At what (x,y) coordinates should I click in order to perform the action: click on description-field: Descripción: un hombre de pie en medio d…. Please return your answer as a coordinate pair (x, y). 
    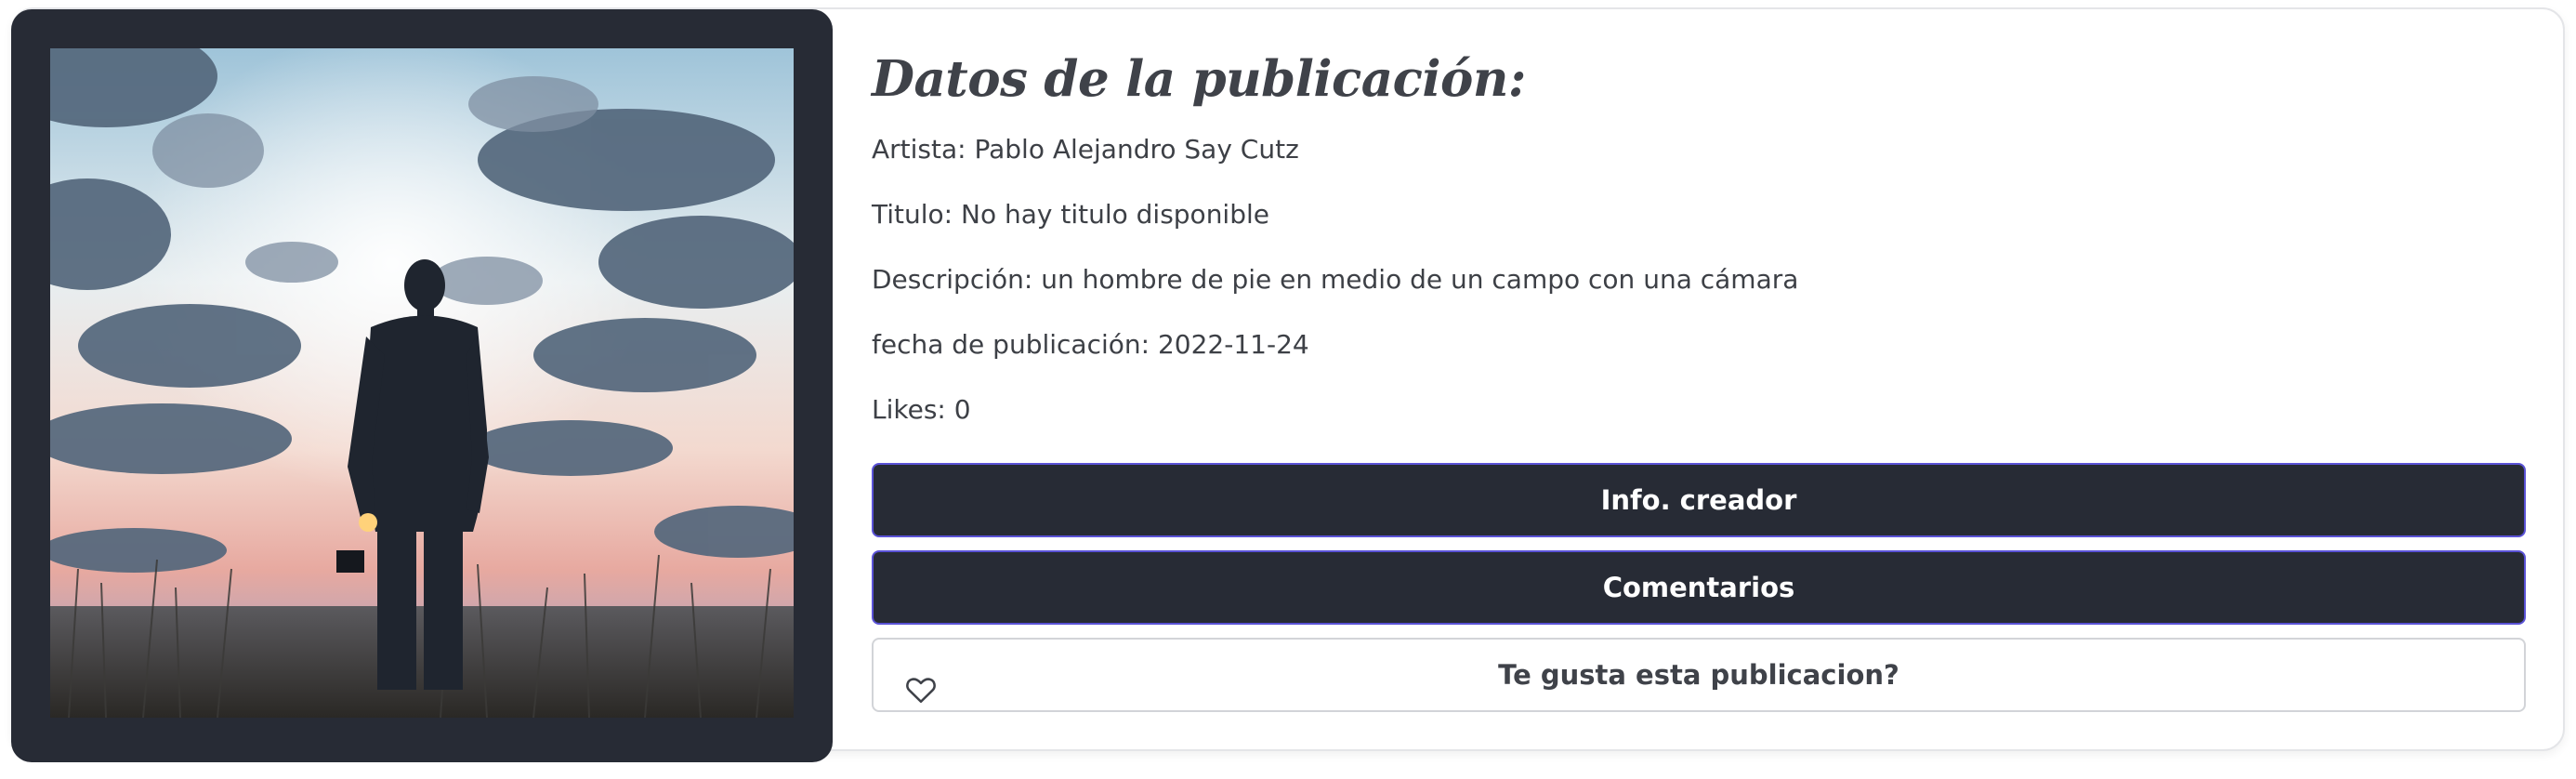
    Looking at the image, I should click on (1699, 279).